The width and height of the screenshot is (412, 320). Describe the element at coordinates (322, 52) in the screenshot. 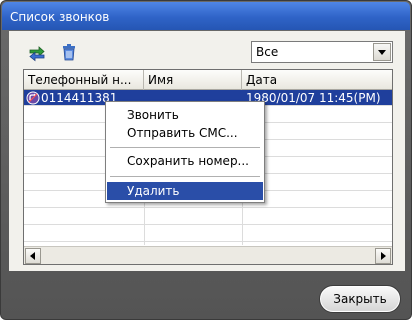

I see `call-filter-dropdown: Все` at that location.